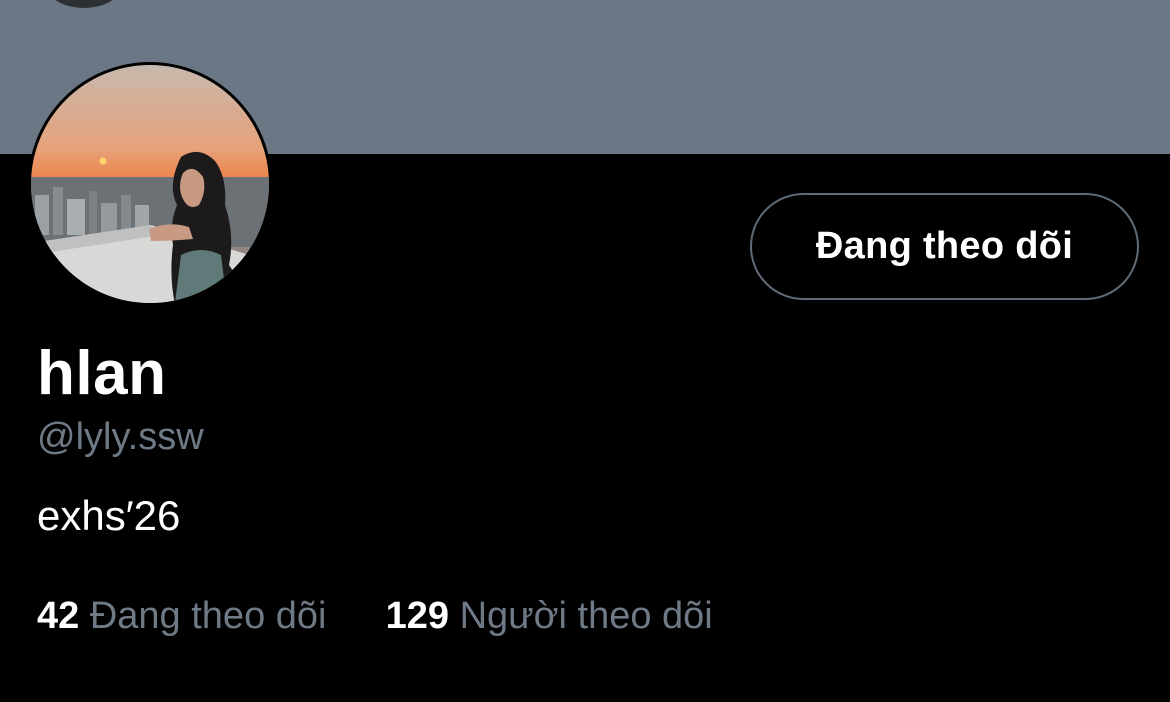 The width and height of the screenshot is (1170, 702). I want to click on avatar, so click(150, 184).